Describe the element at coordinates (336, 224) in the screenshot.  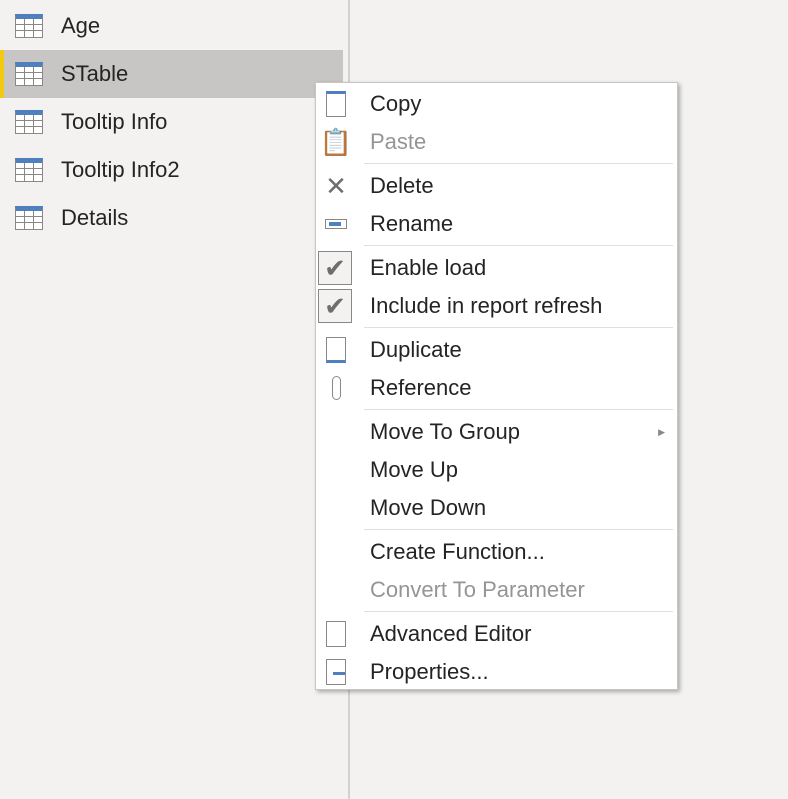
I see `rename-icon` at that location.